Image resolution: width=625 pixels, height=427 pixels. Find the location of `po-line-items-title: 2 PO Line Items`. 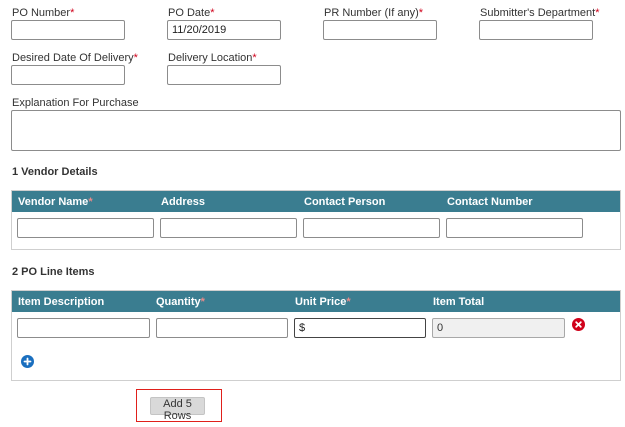

po-line-items-title: 2 PO Line Items is located at coordinates (53, 272).